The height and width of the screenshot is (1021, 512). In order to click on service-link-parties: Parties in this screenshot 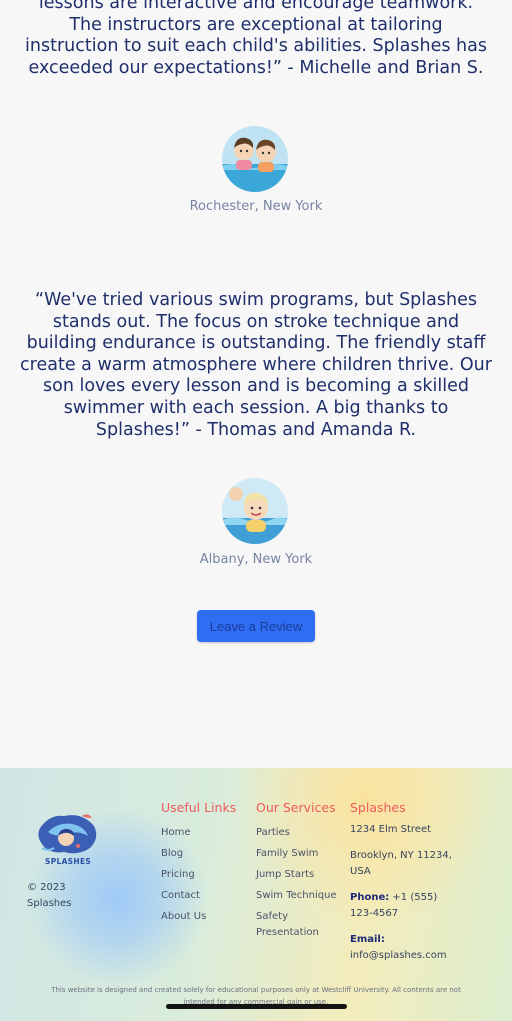, I will do `click(300, 832)`.